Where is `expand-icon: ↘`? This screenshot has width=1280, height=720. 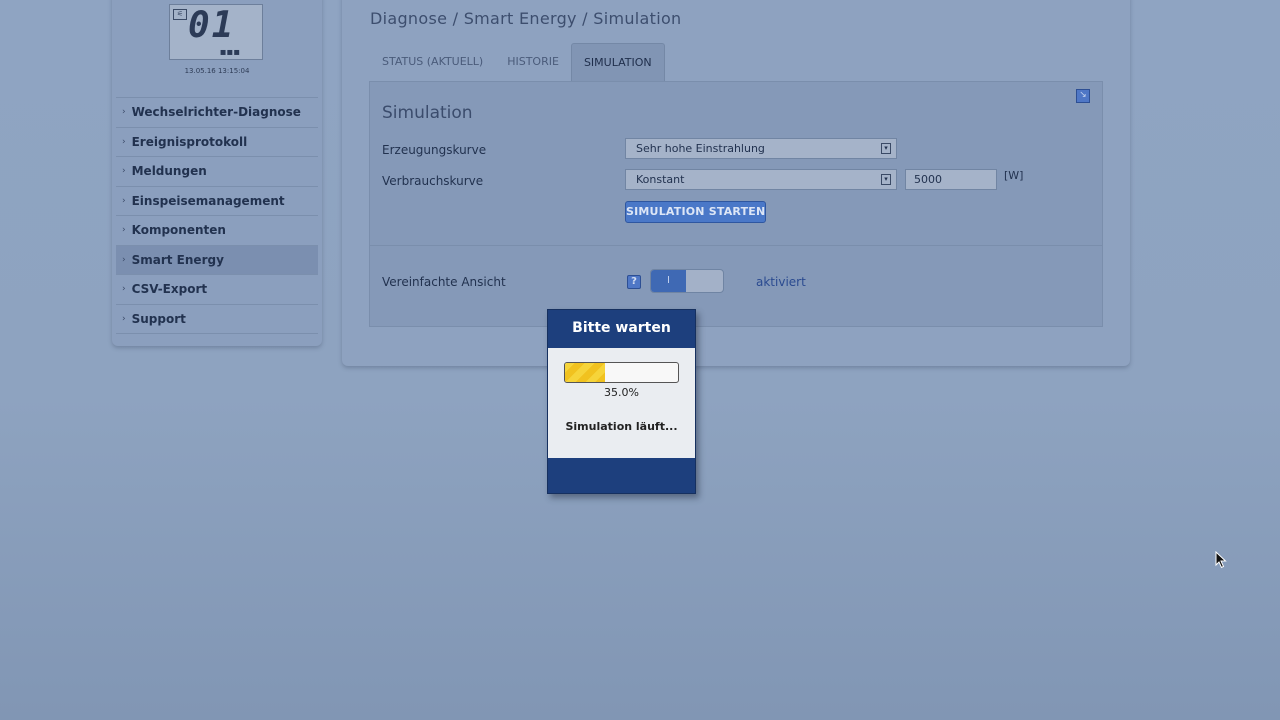
expand-icon: ↘ is located at coordinates (1083, 96).